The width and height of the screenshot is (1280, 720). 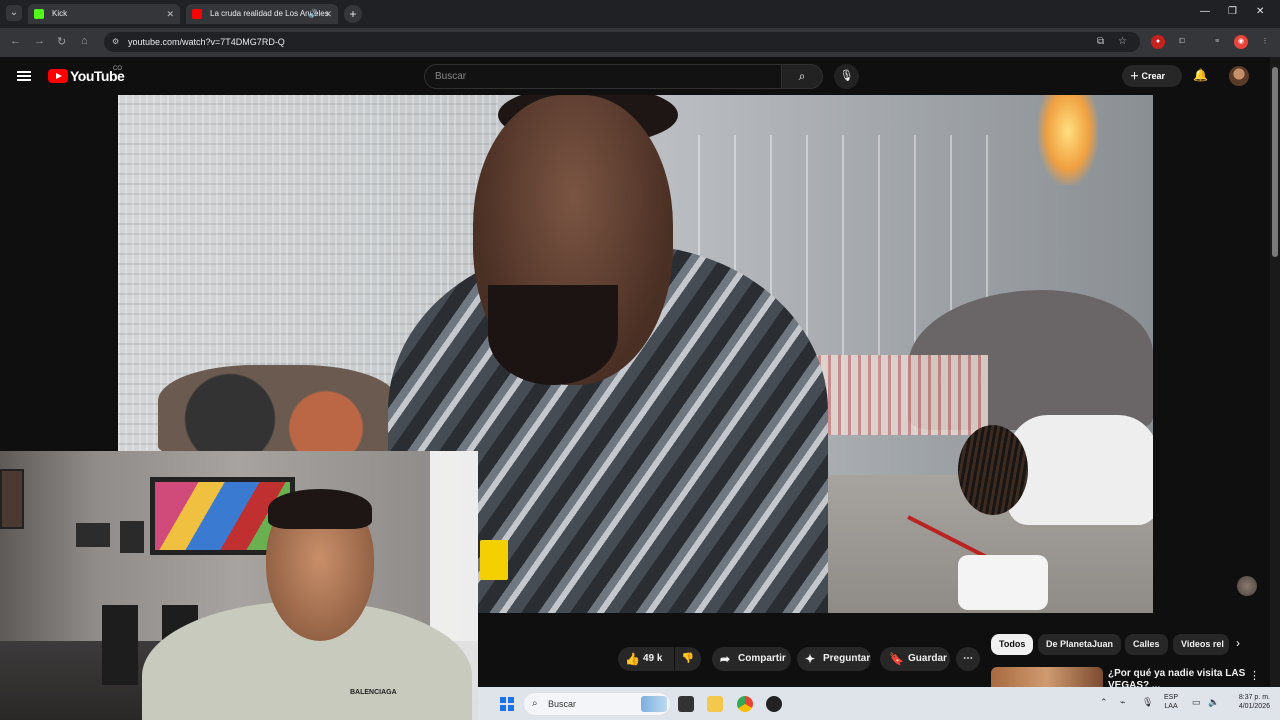 What do you see at coordinates (1217, 42) in the screenshot?
I see `reading-list-icon: ≡` at bounding box center [1217, 42].